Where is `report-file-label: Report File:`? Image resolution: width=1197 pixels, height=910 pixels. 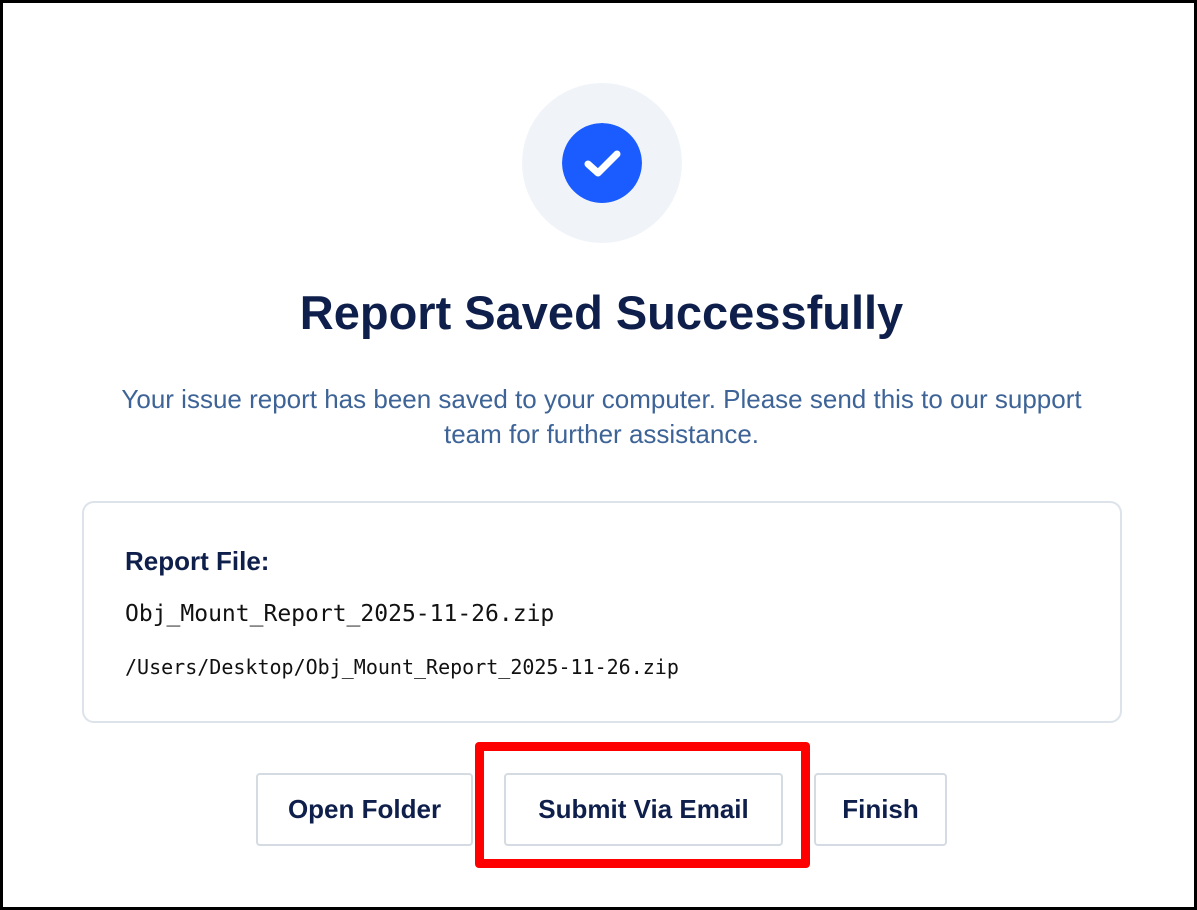 report-file-label: Report File: is located at coordinates (197, 561).